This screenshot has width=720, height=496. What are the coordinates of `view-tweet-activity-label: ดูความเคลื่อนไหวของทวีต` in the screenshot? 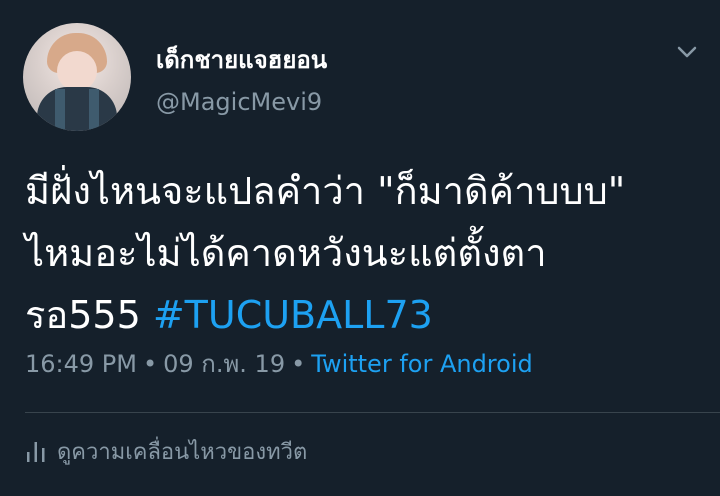 It's located at (182, 452).